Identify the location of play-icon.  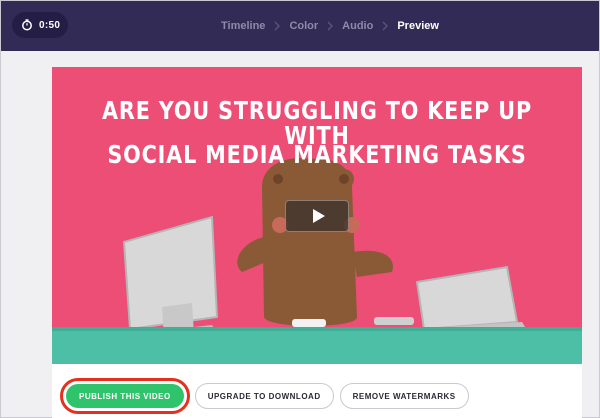
(318, 216).